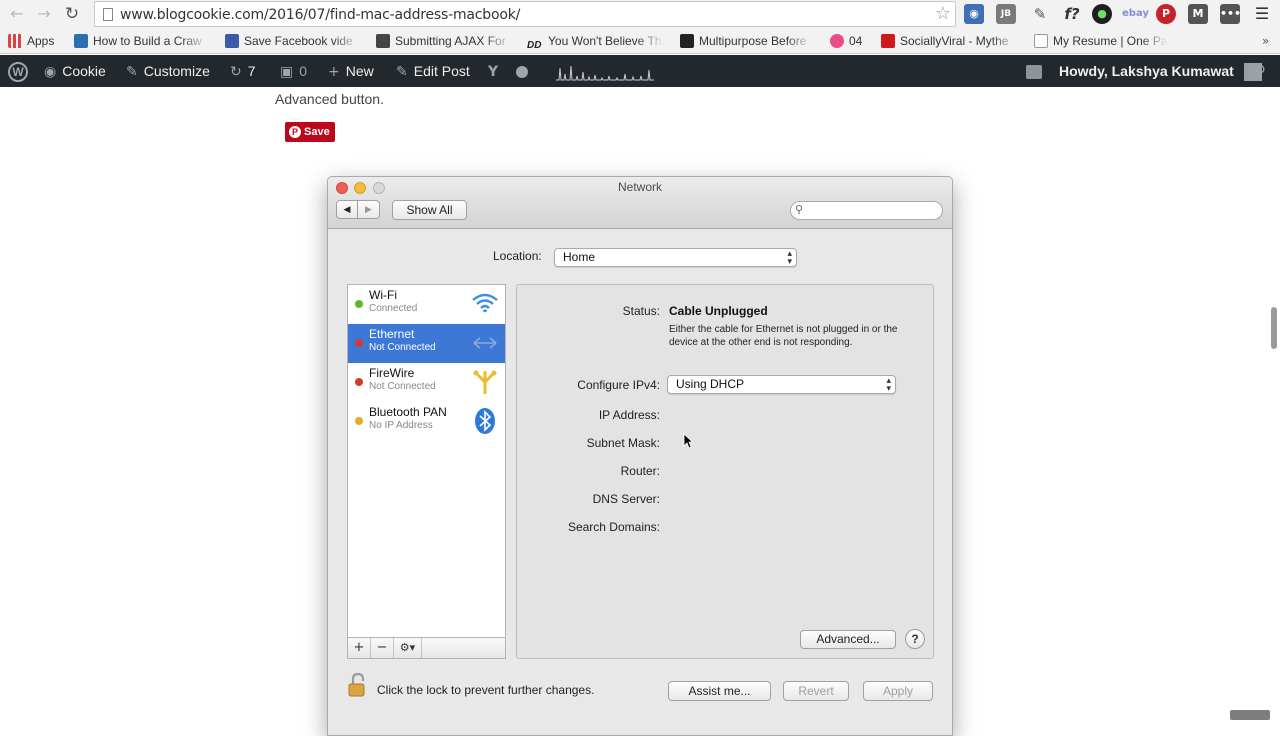 This screenshot has width=1280, height=736. Describe the element at coordinates (640, 471) in the screenshot. I see `router-label: Router:` at that location.